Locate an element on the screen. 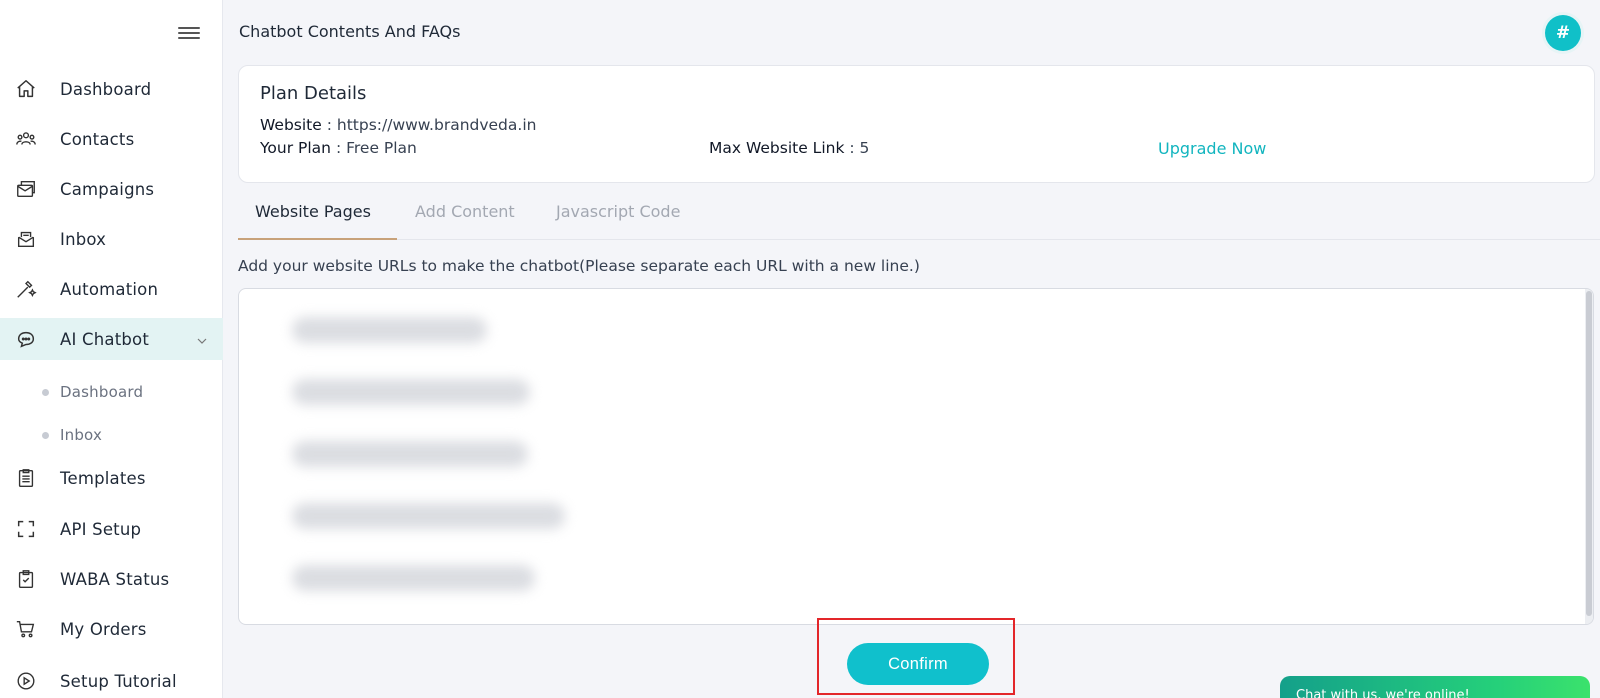 The width and height of the screenshot is (1600, 698). cart-icon is located at coordinates (26, 629).